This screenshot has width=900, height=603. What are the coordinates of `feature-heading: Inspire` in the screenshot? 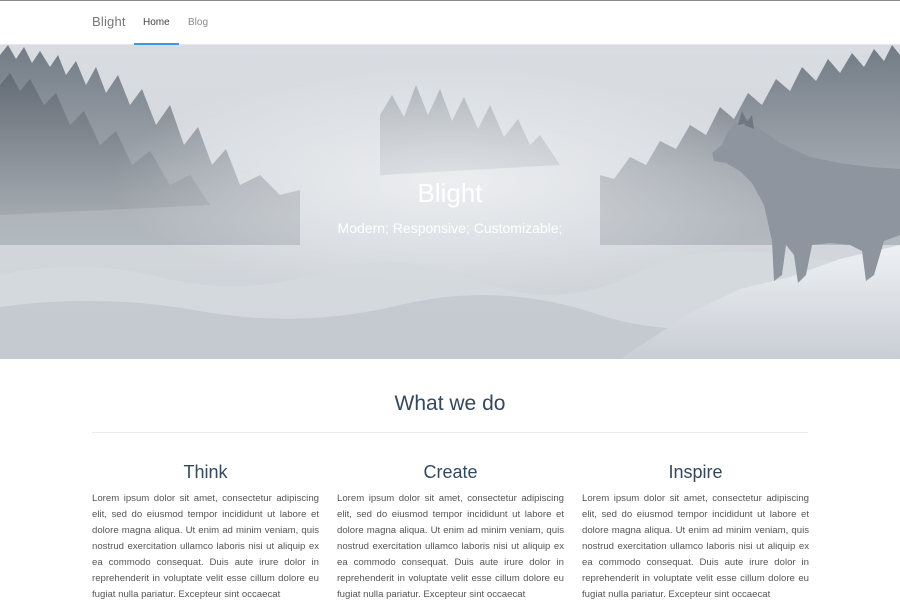 It's located at (695, 472).